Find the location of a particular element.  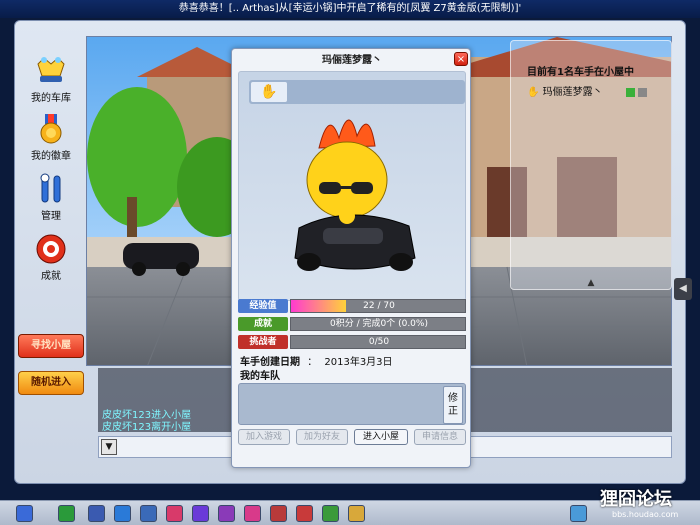

exp-bar: 22 / 70 is located at coordinates (378, 306).